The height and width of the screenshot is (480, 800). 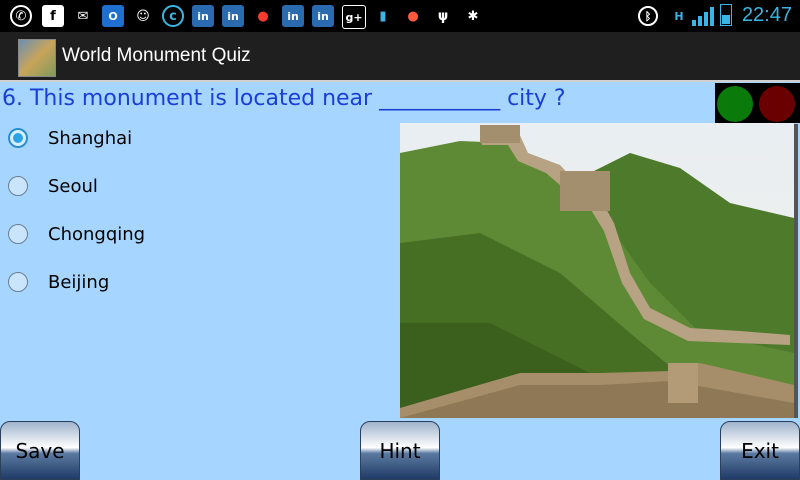 I want to click on whatsapp-icon: ✆, so click(x=21, y=16).